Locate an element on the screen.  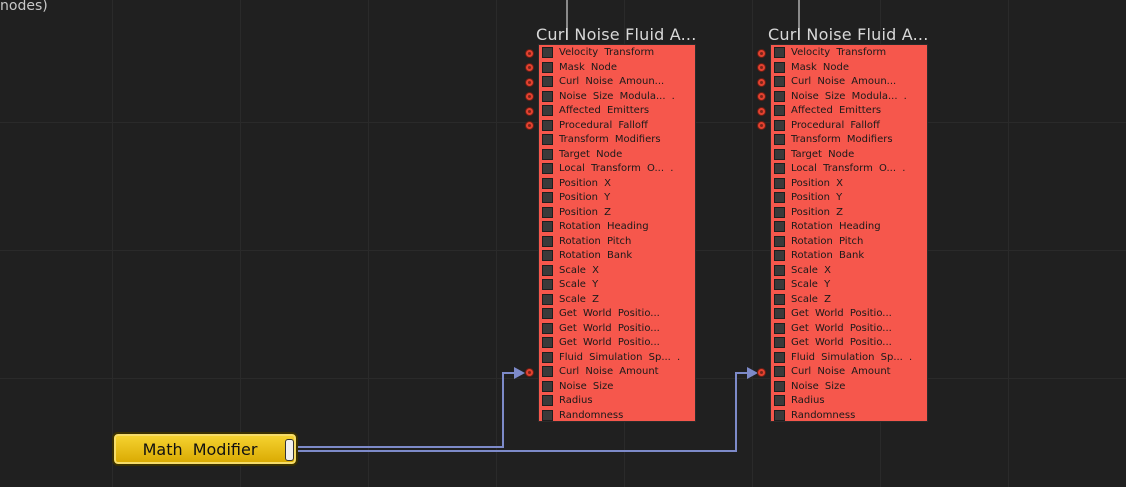
math-modifier-node: Math Modifier is located at coordinates (205, 449).